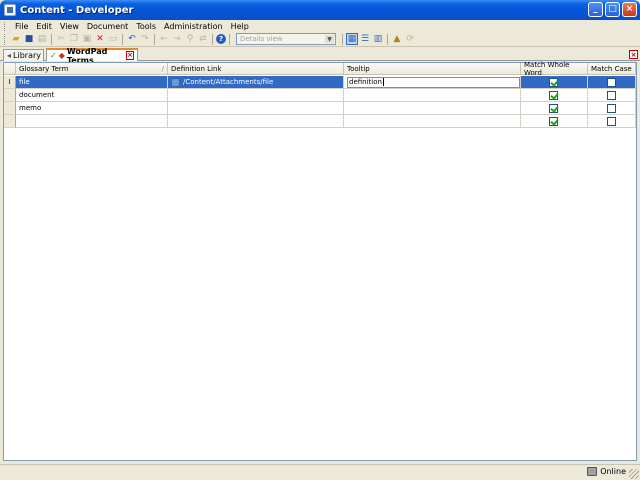  I want to click on tab-library-label: Library, so click(27, 55).